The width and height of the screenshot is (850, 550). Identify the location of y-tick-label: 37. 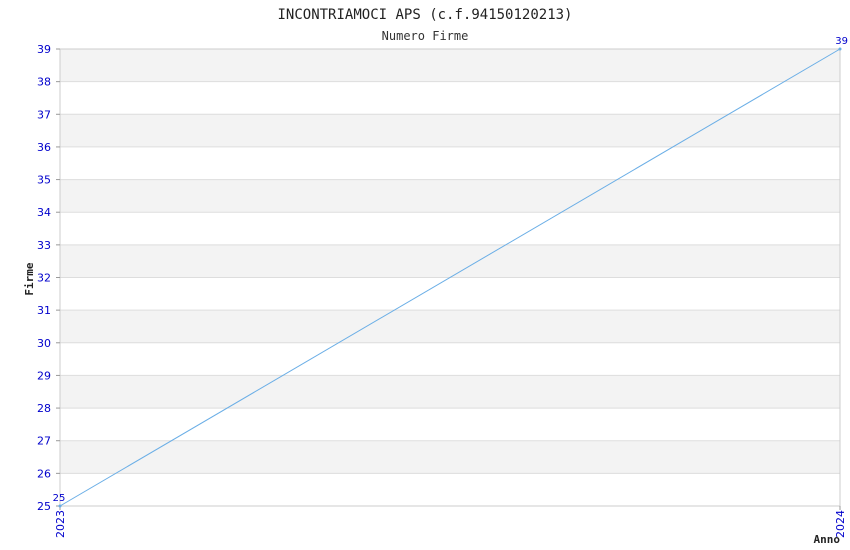
(44, 114).